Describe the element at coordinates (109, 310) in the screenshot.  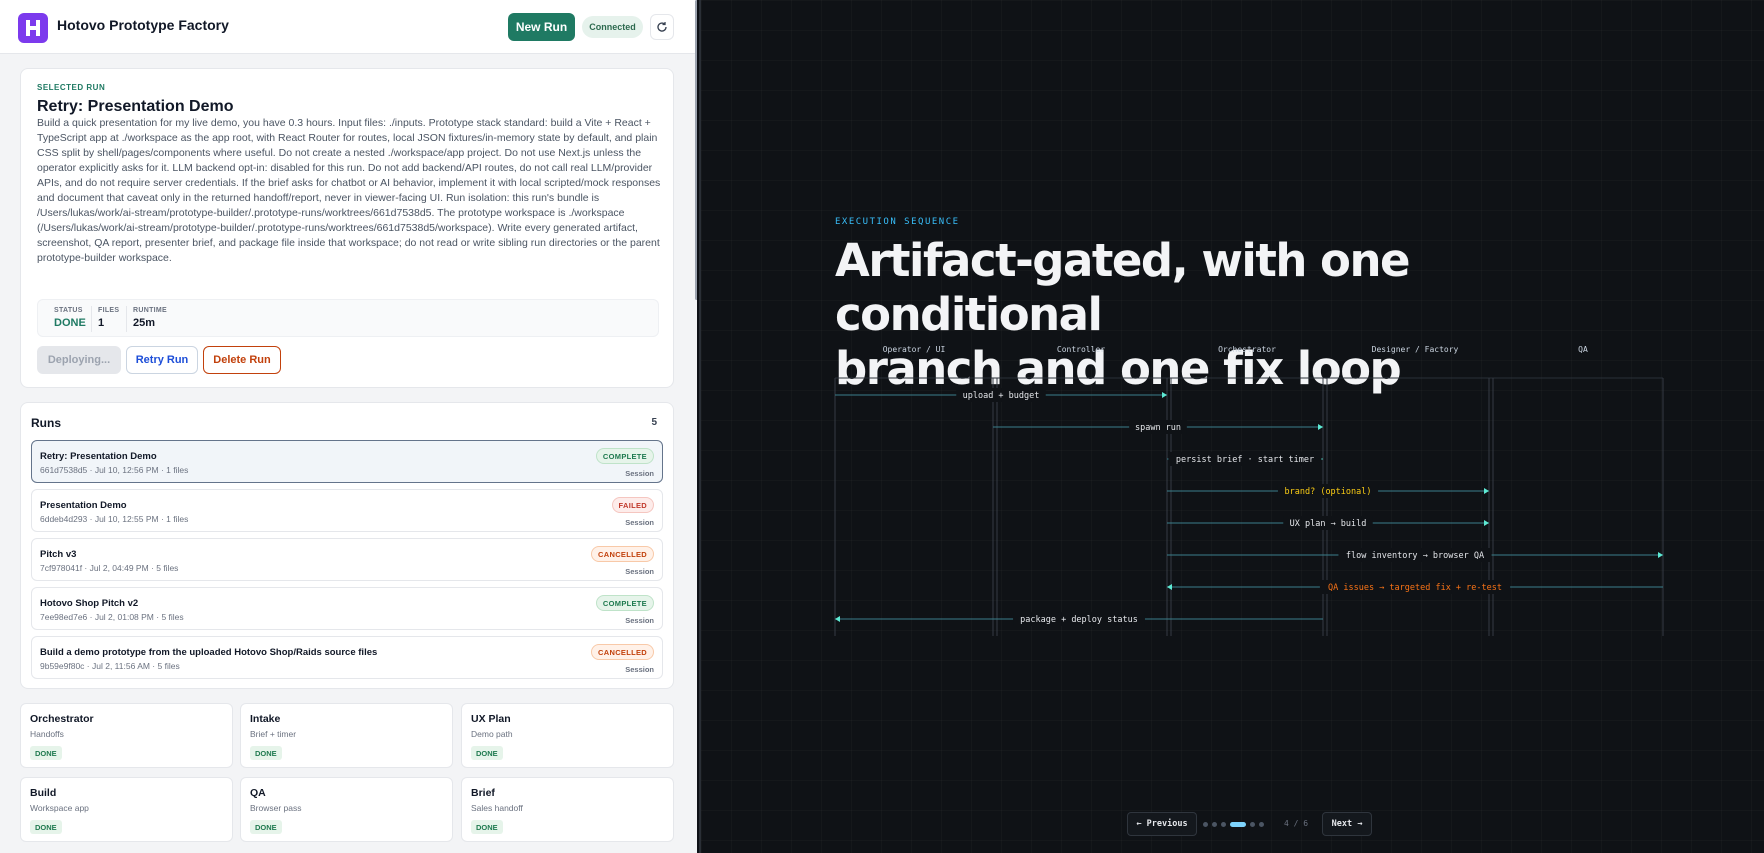
I see `stat-files-label: FILES` at that location.